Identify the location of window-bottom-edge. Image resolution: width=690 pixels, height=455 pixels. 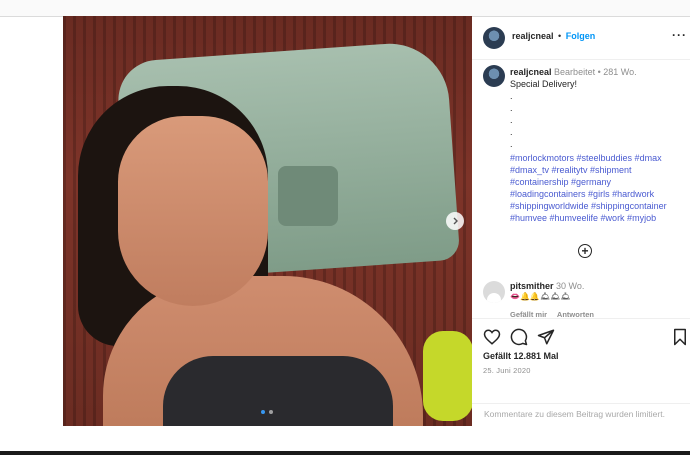
(345, 453).